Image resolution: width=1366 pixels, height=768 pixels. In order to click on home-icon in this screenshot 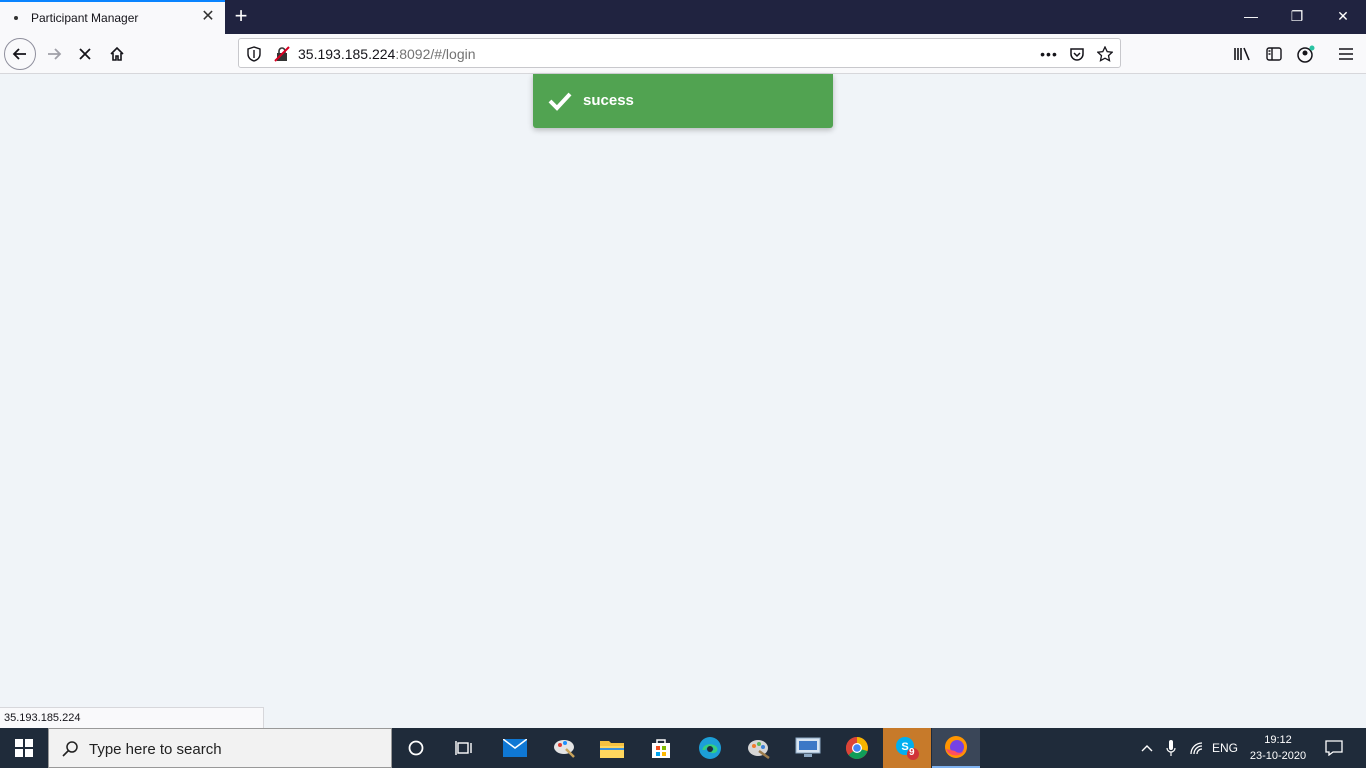, I will do `click(117, 54)`.